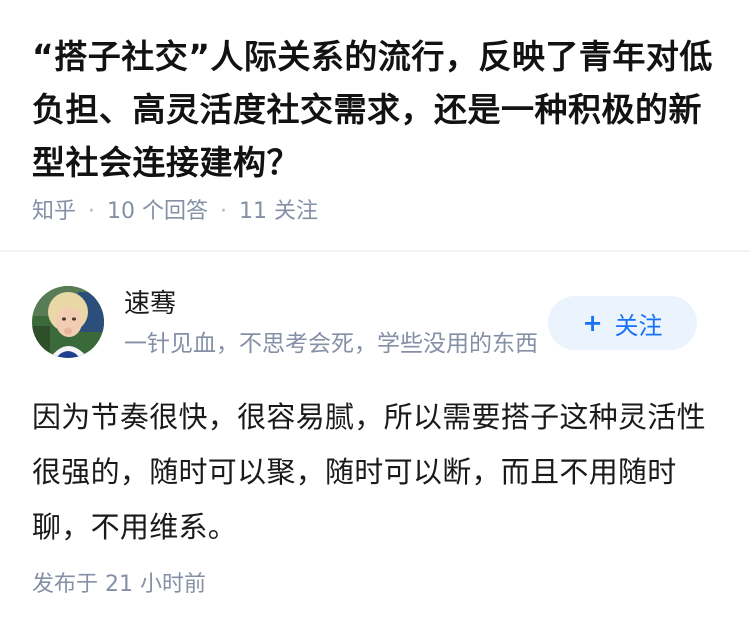 The width and height of the screenshot is (750, 636). What do you see at coordinates (150, 304) in the screenshot?
I see `author-name: 速骞` at bounding box center [150, 304].